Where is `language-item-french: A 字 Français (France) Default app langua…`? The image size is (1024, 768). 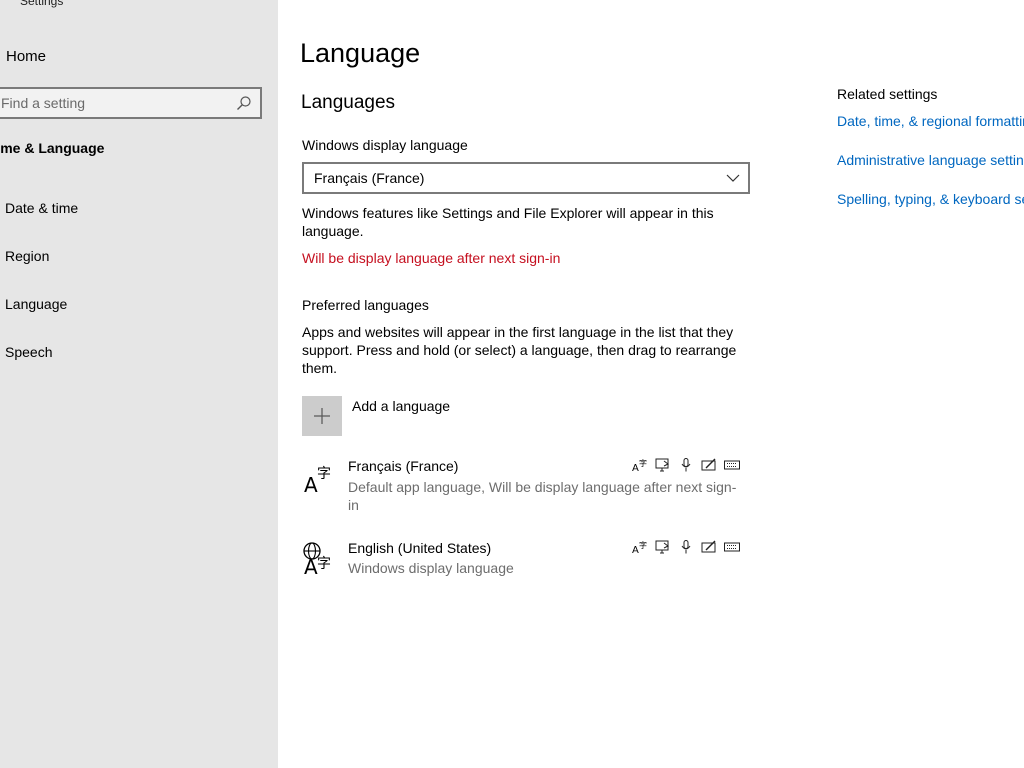 language-item-french: A 字 Français (France) Default app langua… is located at coordinates (526, 488).